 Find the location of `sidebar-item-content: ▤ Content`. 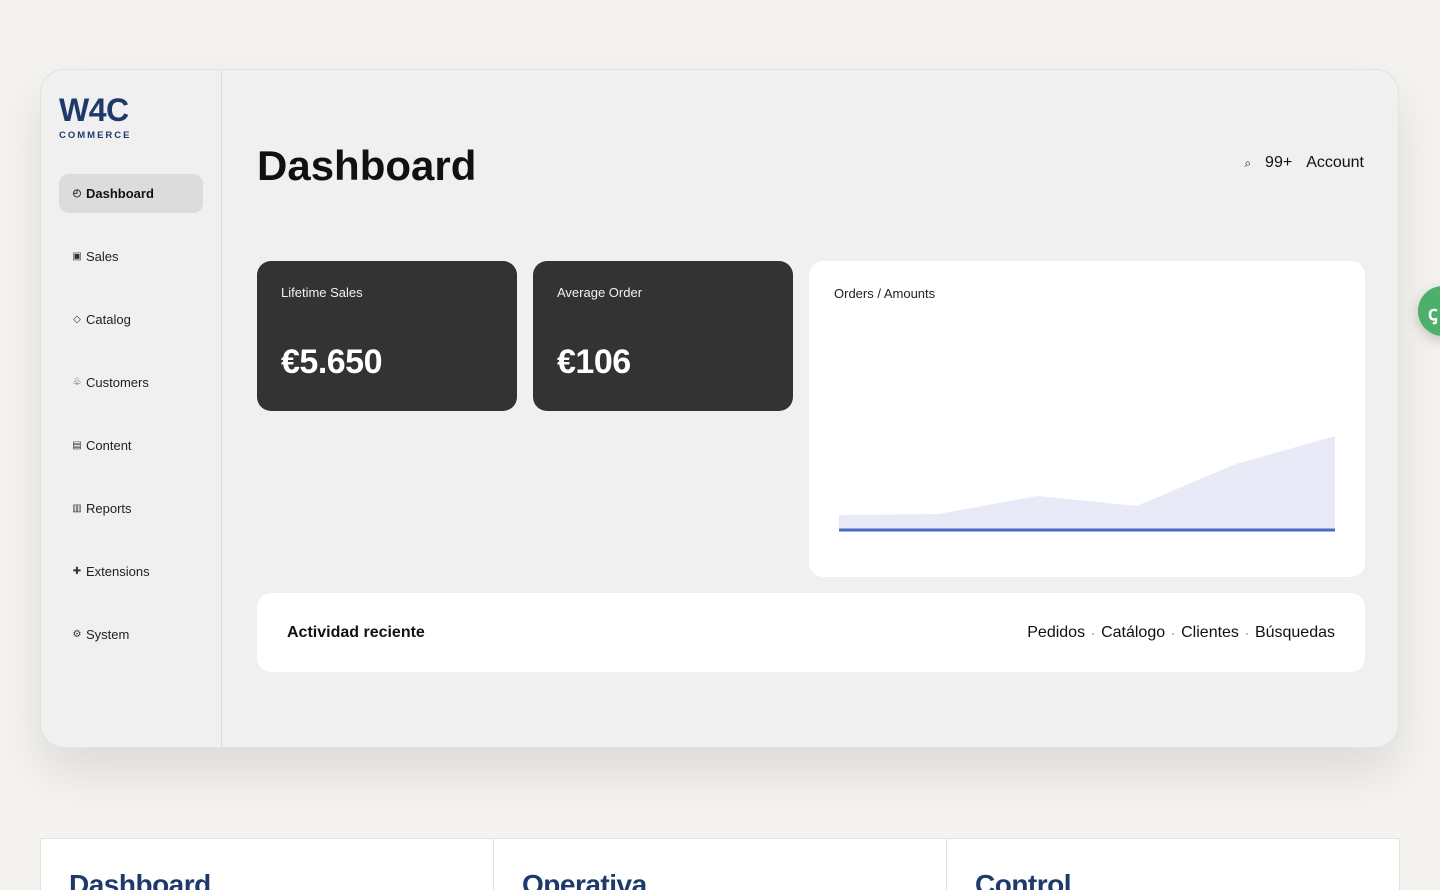

sidebar-item-content: ▤ Content is located at coordinates (131, 445).